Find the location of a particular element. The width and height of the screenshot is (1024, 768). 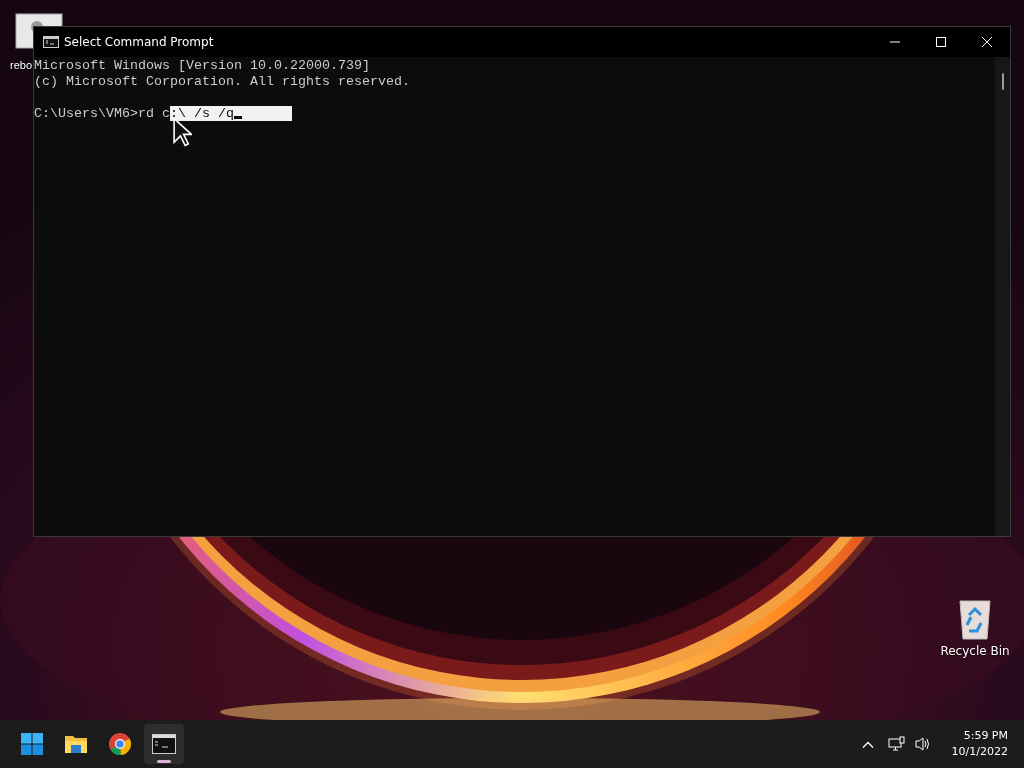

icon-label: rebo is located at coordinates (21, 65).